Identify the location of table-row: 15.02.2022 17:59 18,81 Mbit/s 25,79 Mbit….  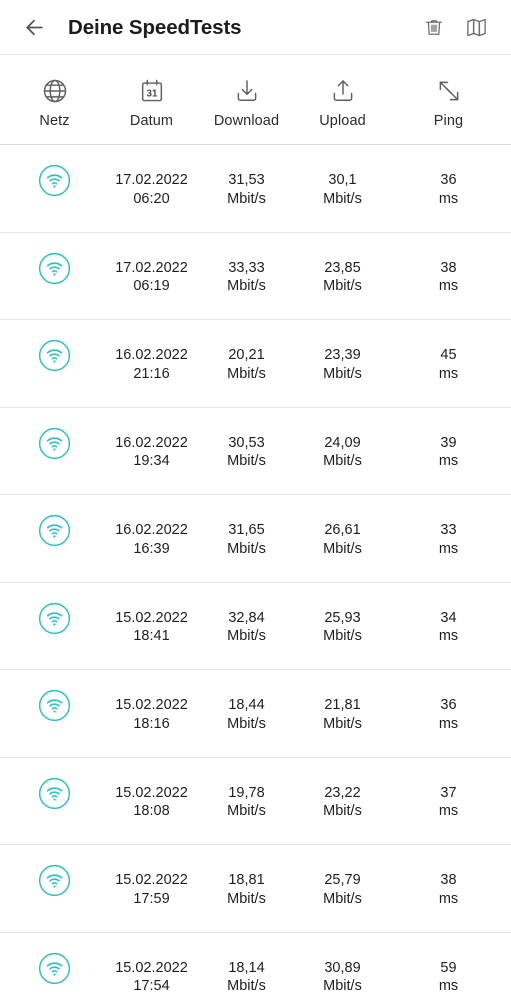
(255, 889).